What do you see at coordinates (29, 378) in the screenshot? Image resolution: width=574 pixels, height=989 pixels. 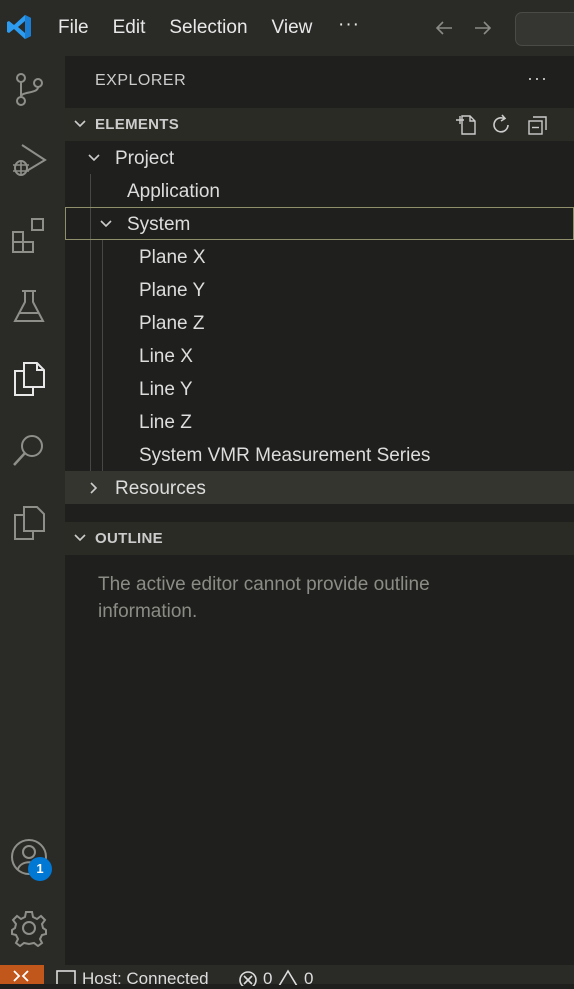 I see `explorer-icon` at bounding box center [29, 378].